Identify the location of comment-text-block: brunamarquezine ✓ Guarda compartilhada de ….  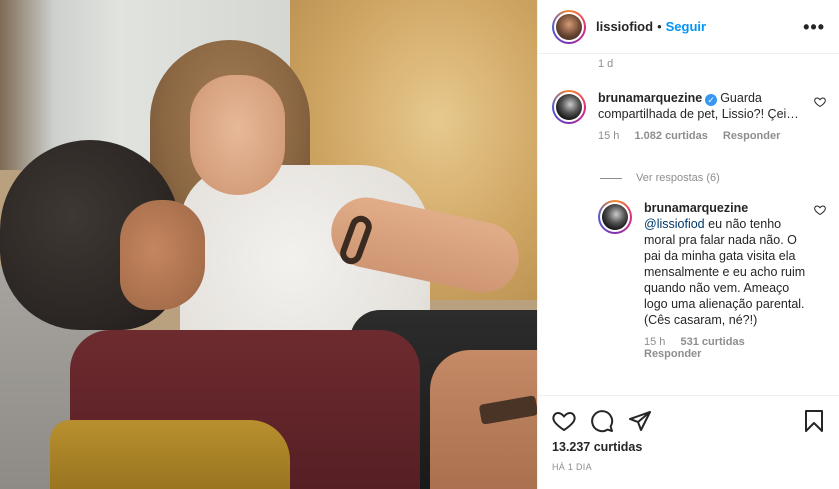
(705, 106).